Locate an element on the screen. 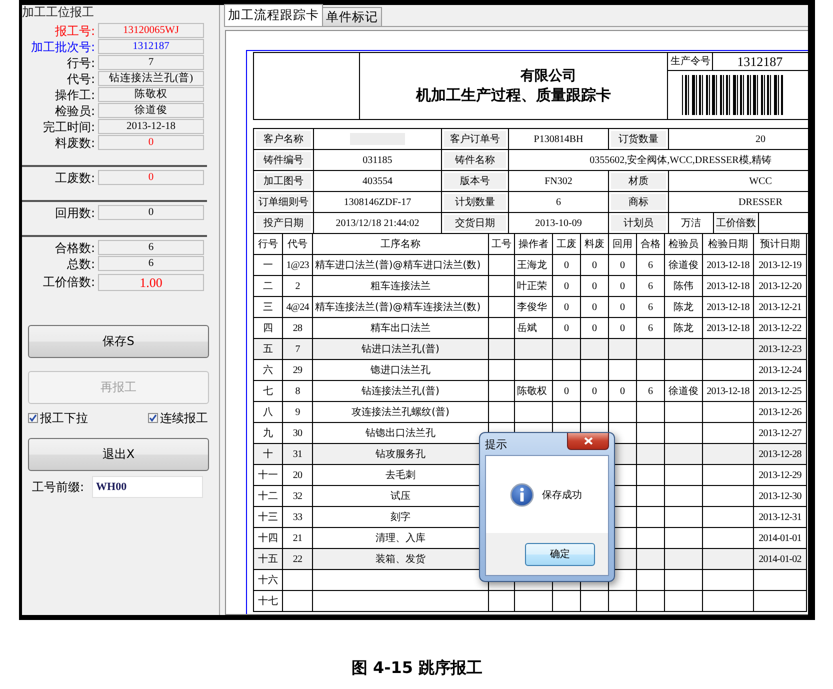  column-header: 检验员 is located at coordinates (684, 244).